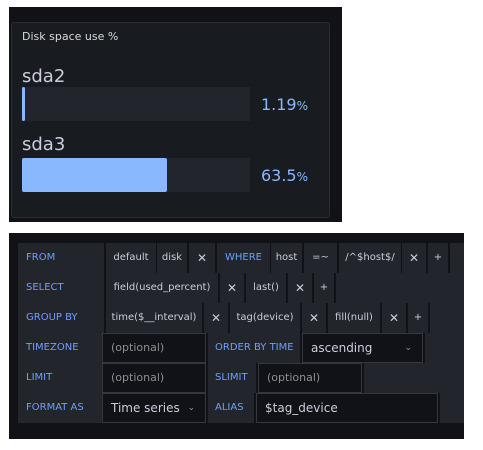 This screenshot has width=483, height=450. Describe the element at coordinates (284, 104) in the screenshot. I see `gauge-value-sda2: 1.19%` at that location.